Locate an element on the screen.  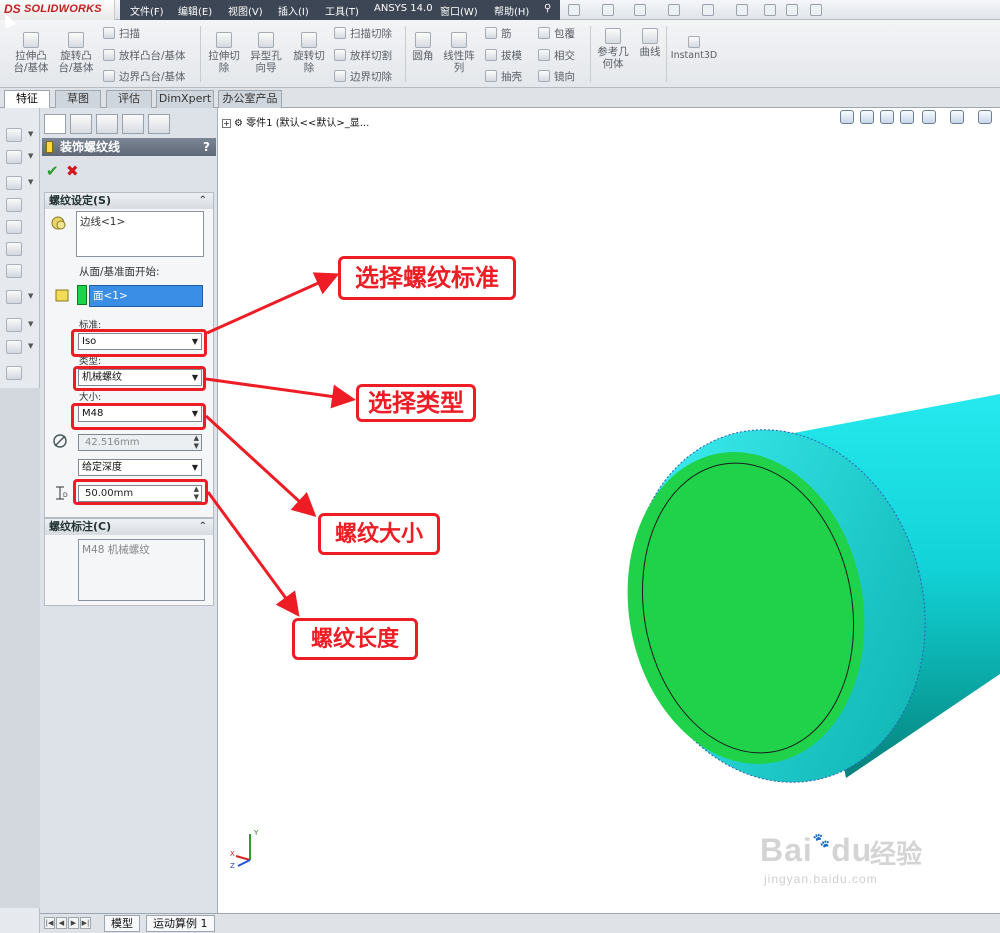
reference-geometry-button: 参考几 何体 is located at coordinates (613, 49).